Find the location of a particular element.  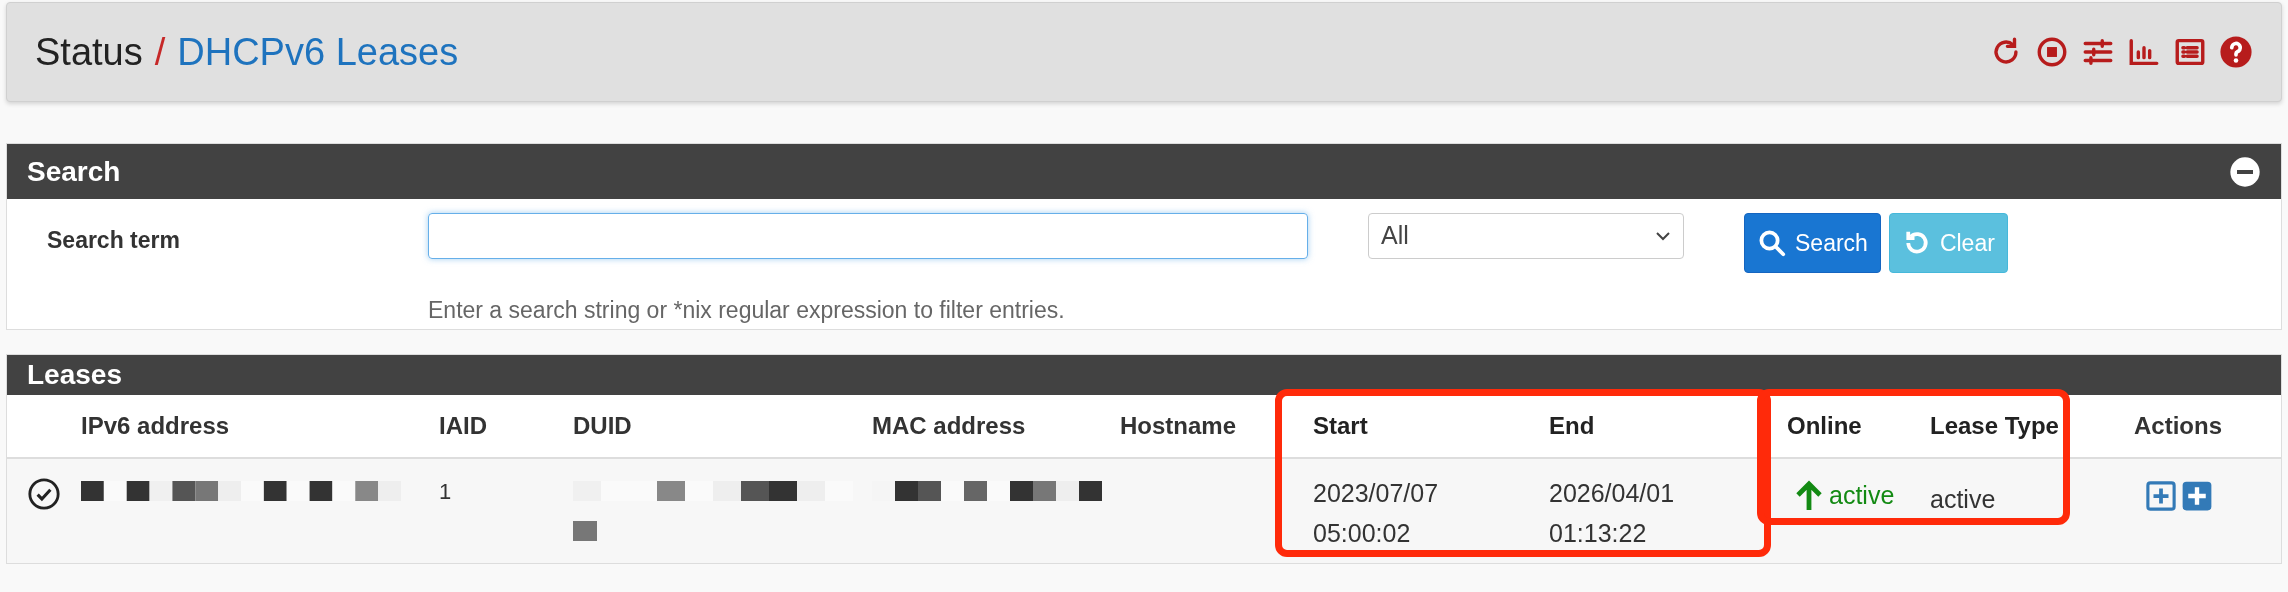

arrow-up-icon is located at coordinates (1809, 495).